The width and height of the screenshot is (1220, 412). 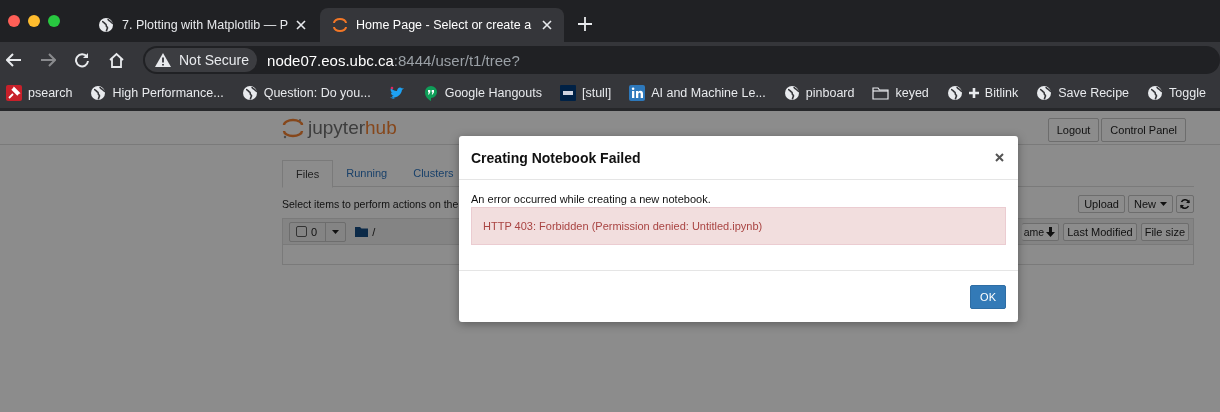 What do you see at coordinates (681, 60) in the screenshot?
I see `address-bar: Not Secure node07.eos.ubc.ca:8444/user/t1/tree?` at bounding box center [681, 60].